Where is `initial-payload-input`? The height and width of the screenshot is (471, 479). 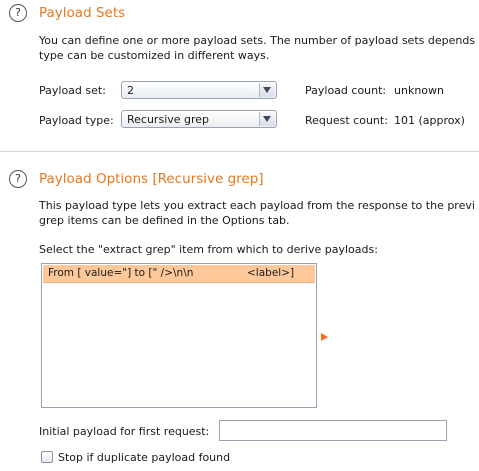 initial-payload-input is located at coordinates (333, 430).